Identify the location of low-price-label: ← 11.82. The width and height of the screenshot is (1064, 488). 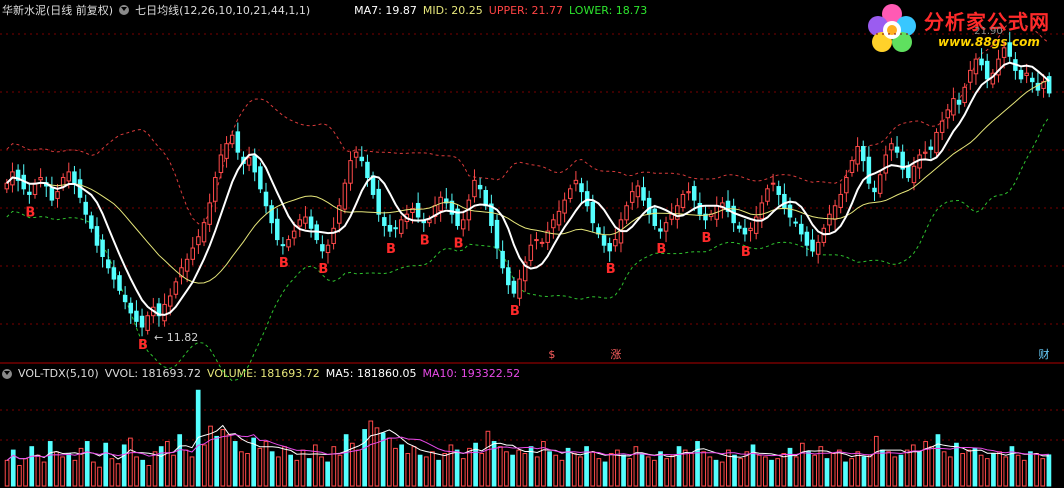
(176, 337).